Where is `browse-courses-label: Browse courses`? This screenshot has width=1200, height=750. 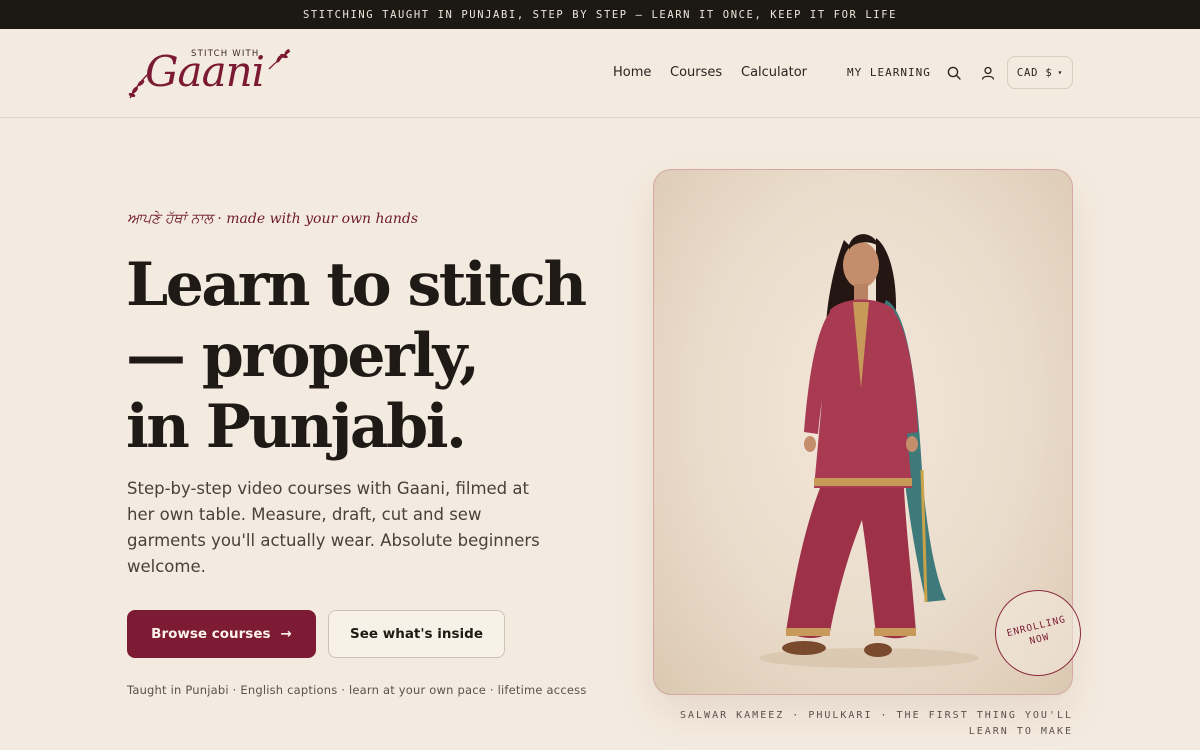 browse-courses-label: Browse courses is located at coordinates (211, 634).